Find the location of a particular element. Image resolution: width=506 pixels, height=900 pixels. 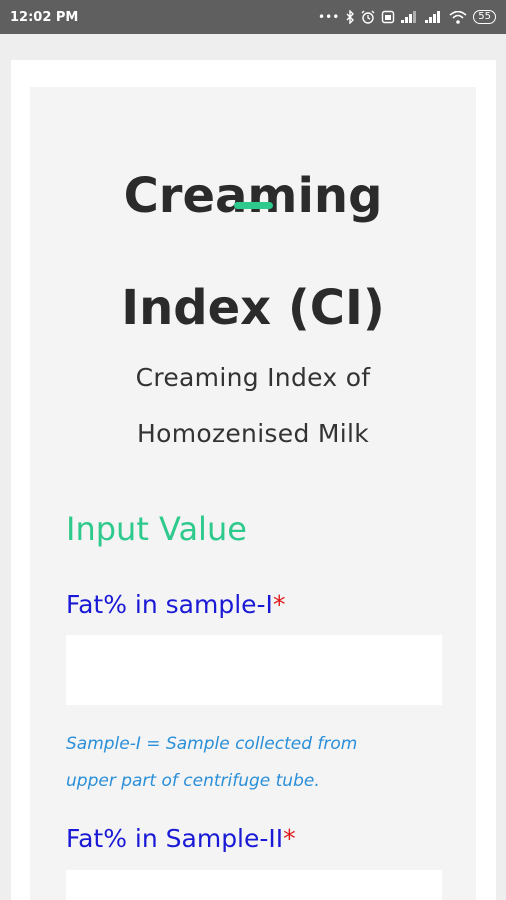

fat-sample-2-input is located at coordinates (254, 885).